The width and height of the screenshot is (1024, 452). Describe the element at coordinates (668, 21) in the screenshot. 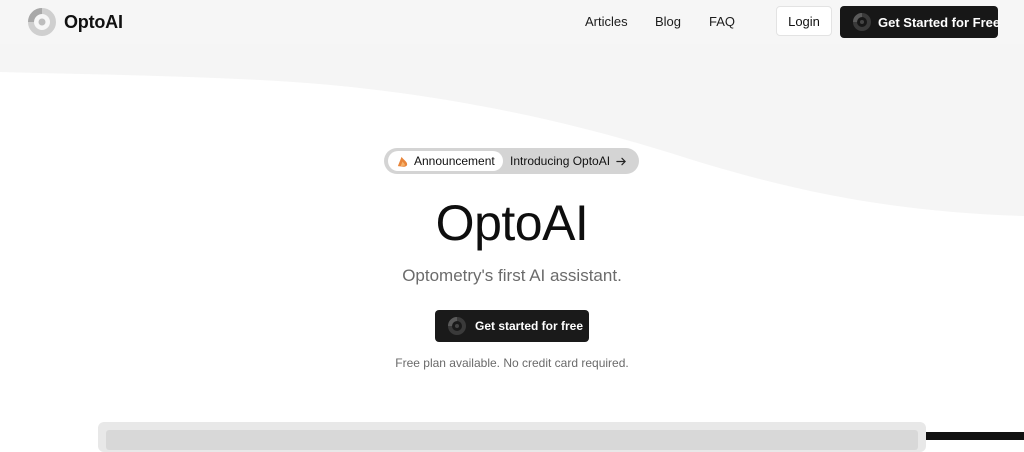

I see `nav-blog: Blog` at that location.